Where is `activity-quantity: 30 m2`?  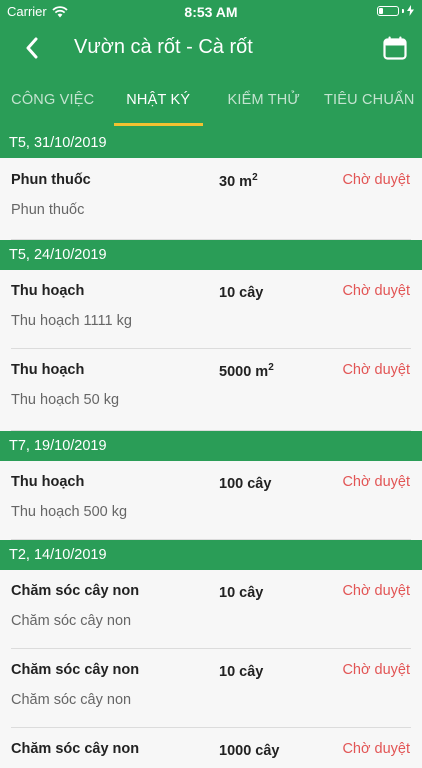
activity-quantity: 30 m2 is located at coordinates (238, 181).